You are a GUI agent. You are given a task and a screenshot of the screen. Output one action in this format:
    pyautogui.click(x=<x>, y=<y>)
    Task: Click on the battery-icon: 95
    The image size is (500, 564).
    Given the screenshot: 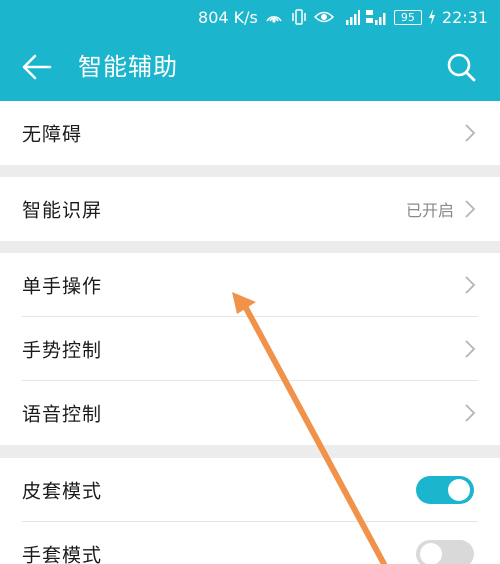 What is the action you would take?
    pyautogui.click(x=407, y=17)
    